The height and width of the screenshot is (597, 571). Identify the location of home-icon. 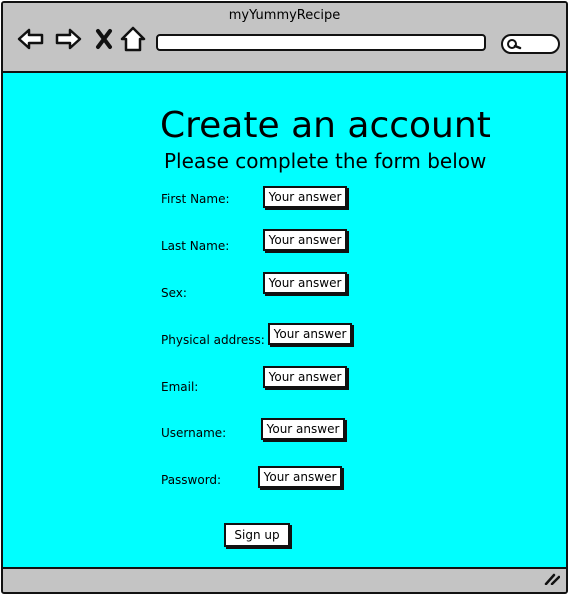
(133, 39).